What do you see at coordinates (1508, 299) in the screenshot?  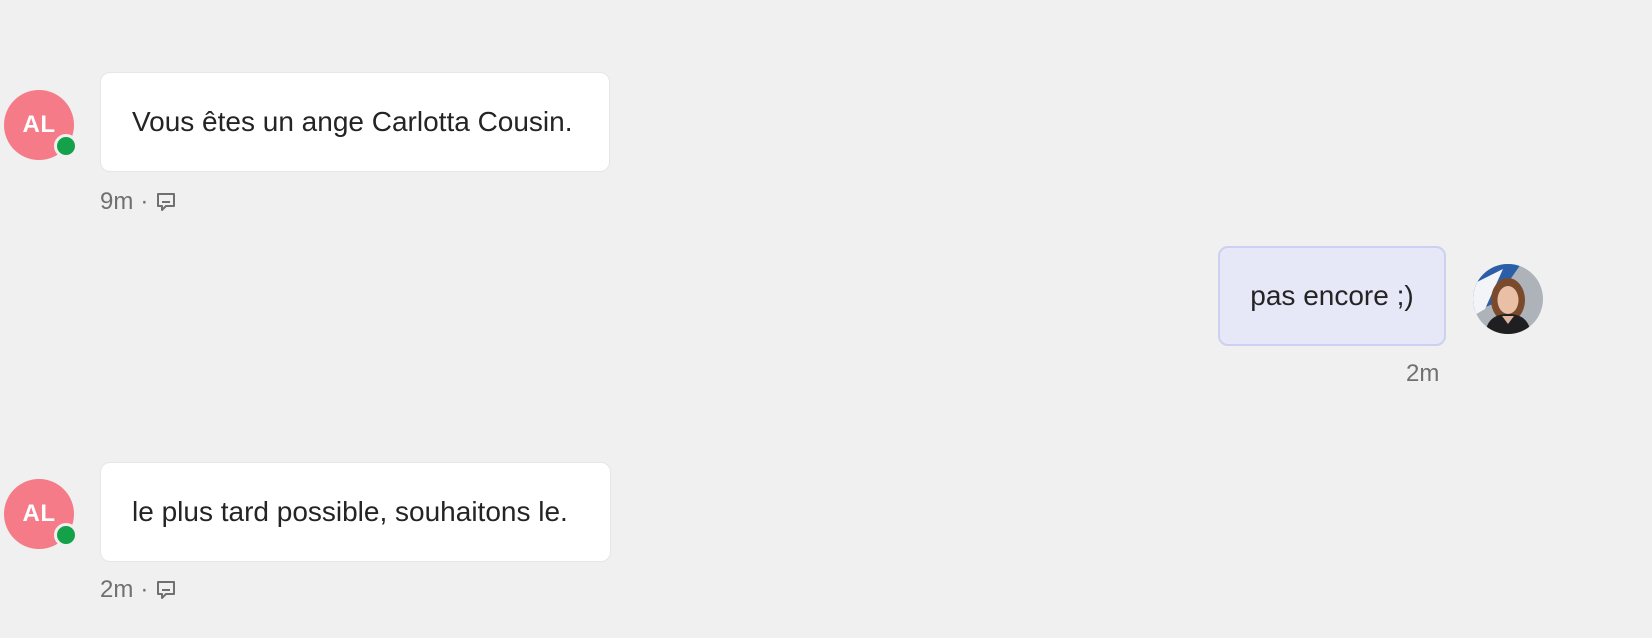 I see `own-avatar-photo` at bounding box center [1508, 299].